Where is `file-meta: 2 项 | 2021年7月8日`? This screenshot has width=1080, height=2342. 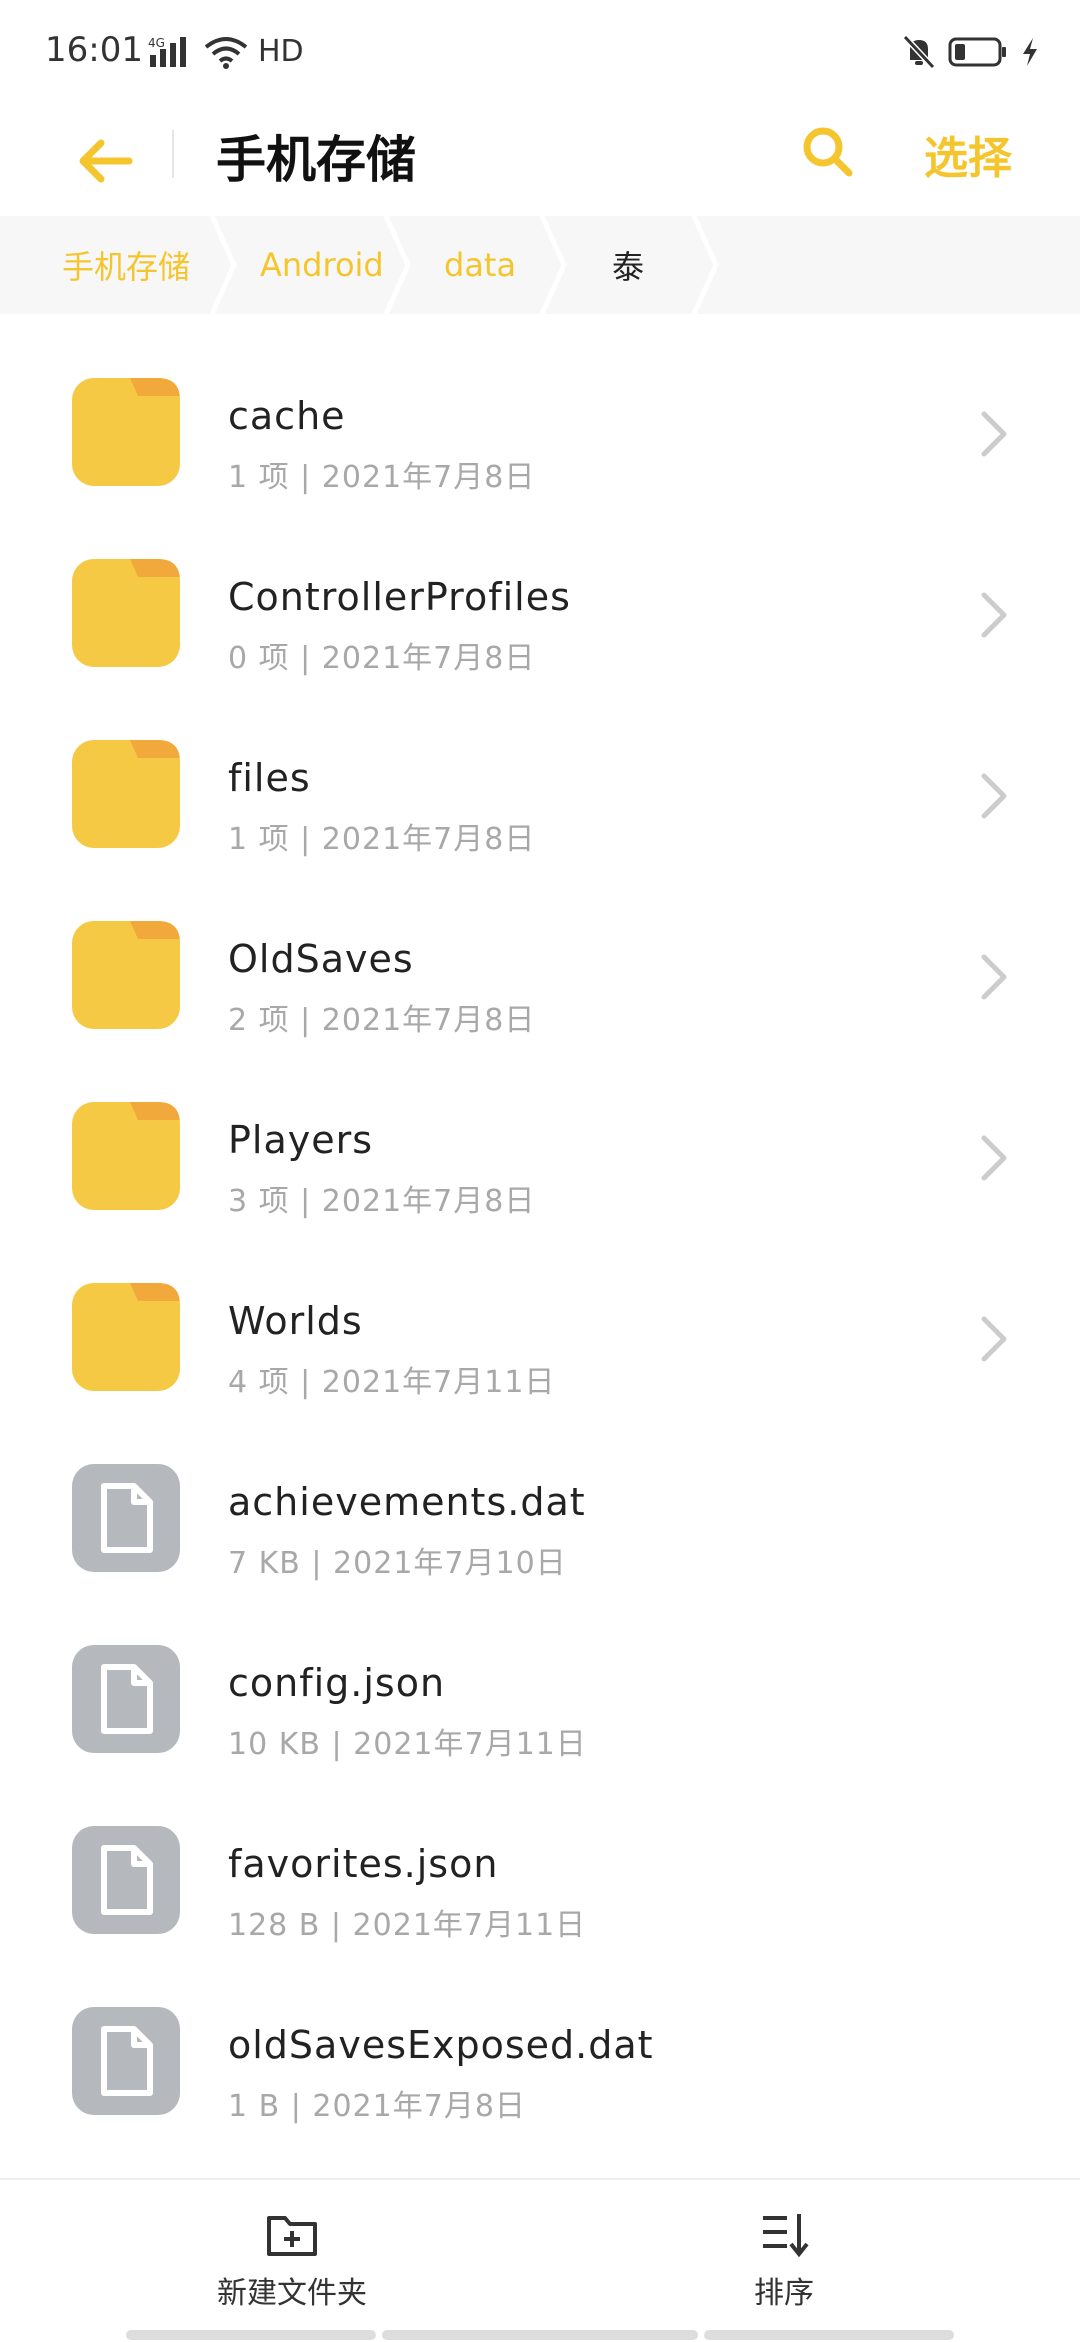 file-meta: 2 项 | 2021年7月8日 is located at coordinates (382, 1020).